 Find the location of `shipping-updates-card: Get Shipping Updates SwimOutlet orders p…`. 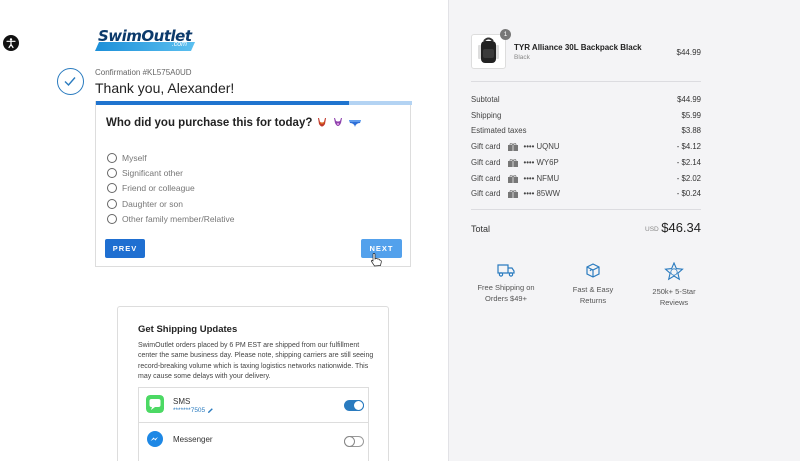

shipping-updates-card: Get Shipping Updates SwimOutlet orders p… is located at coordinates (253, 383).